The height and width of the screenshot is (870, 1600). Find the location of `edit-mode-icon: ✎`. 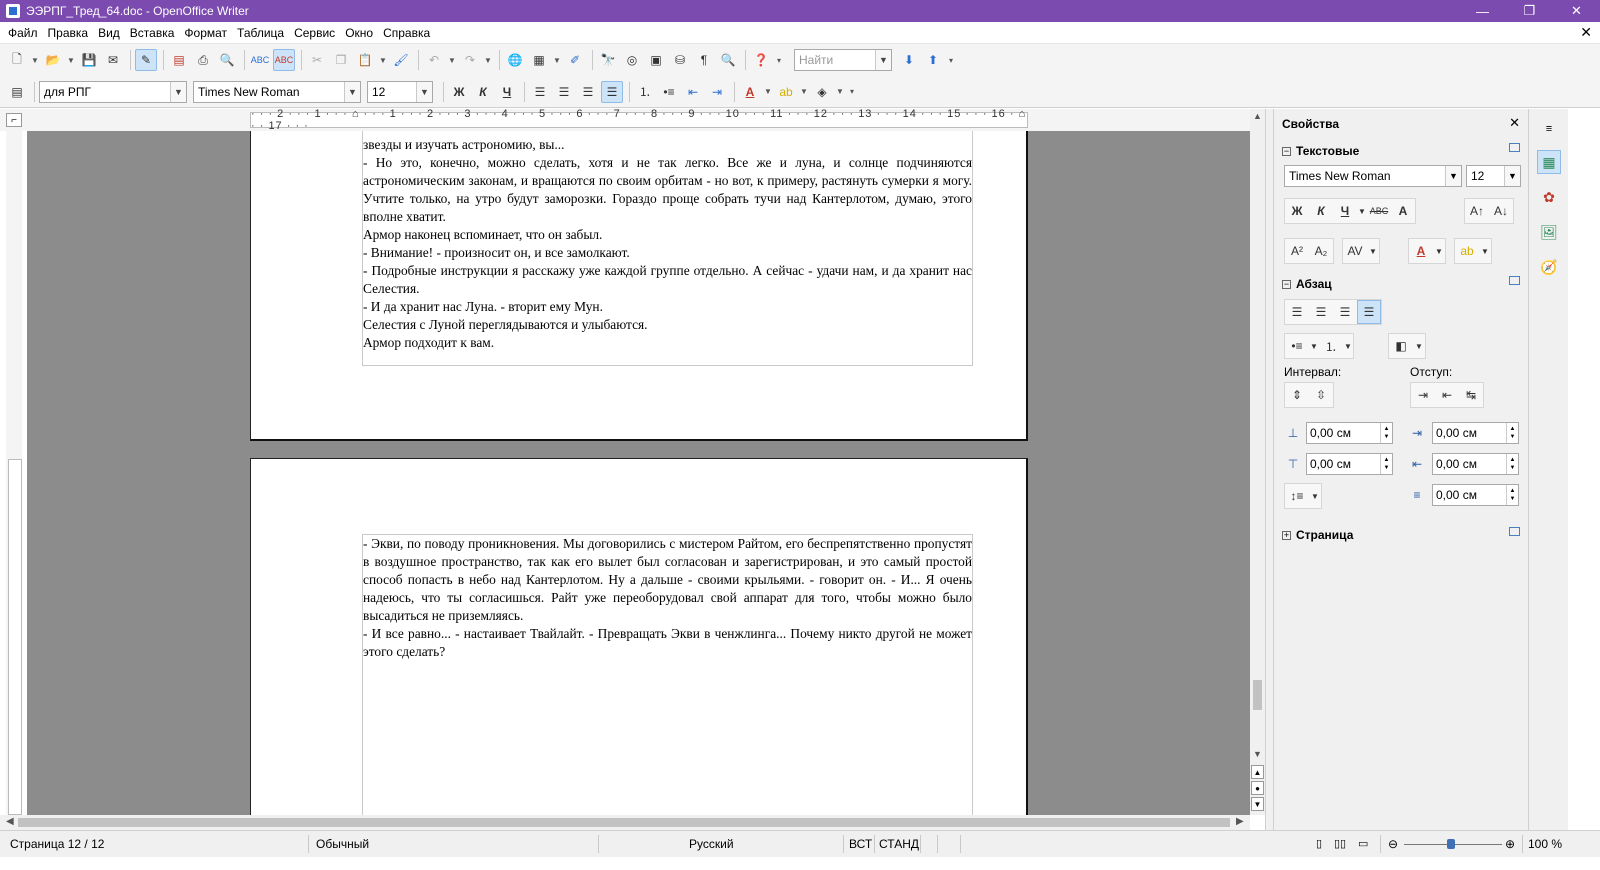

edit-mode-icon: ✎ is located at coordinates (146, 60).